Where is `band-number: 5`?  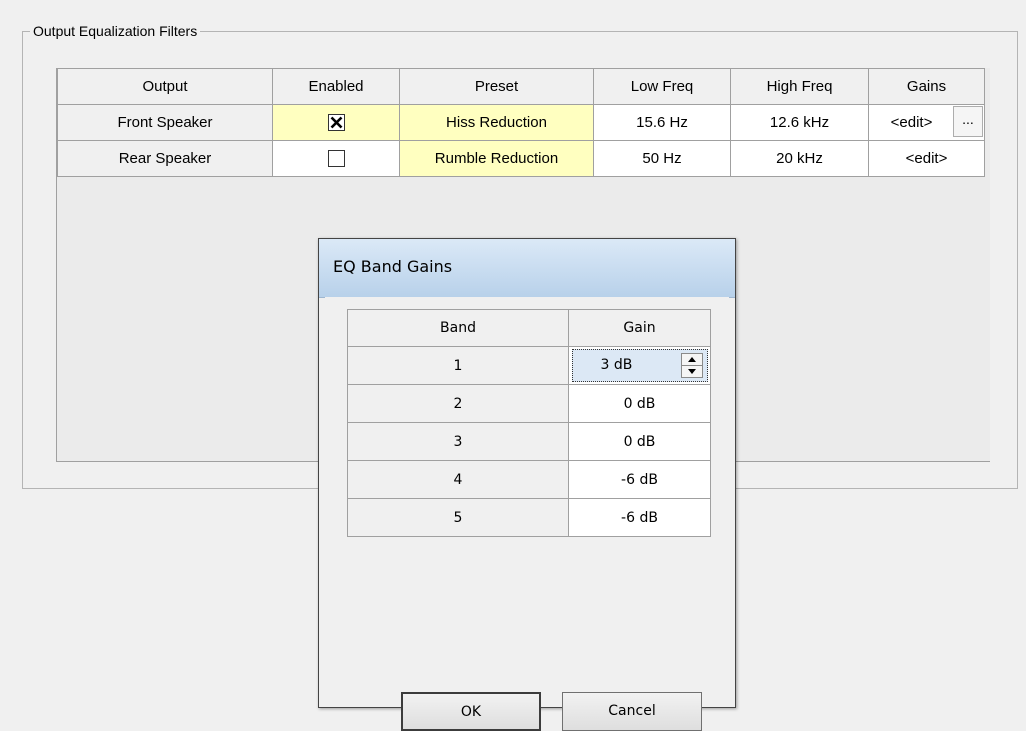
band-number: 5 is located at coordinates (458, 517).